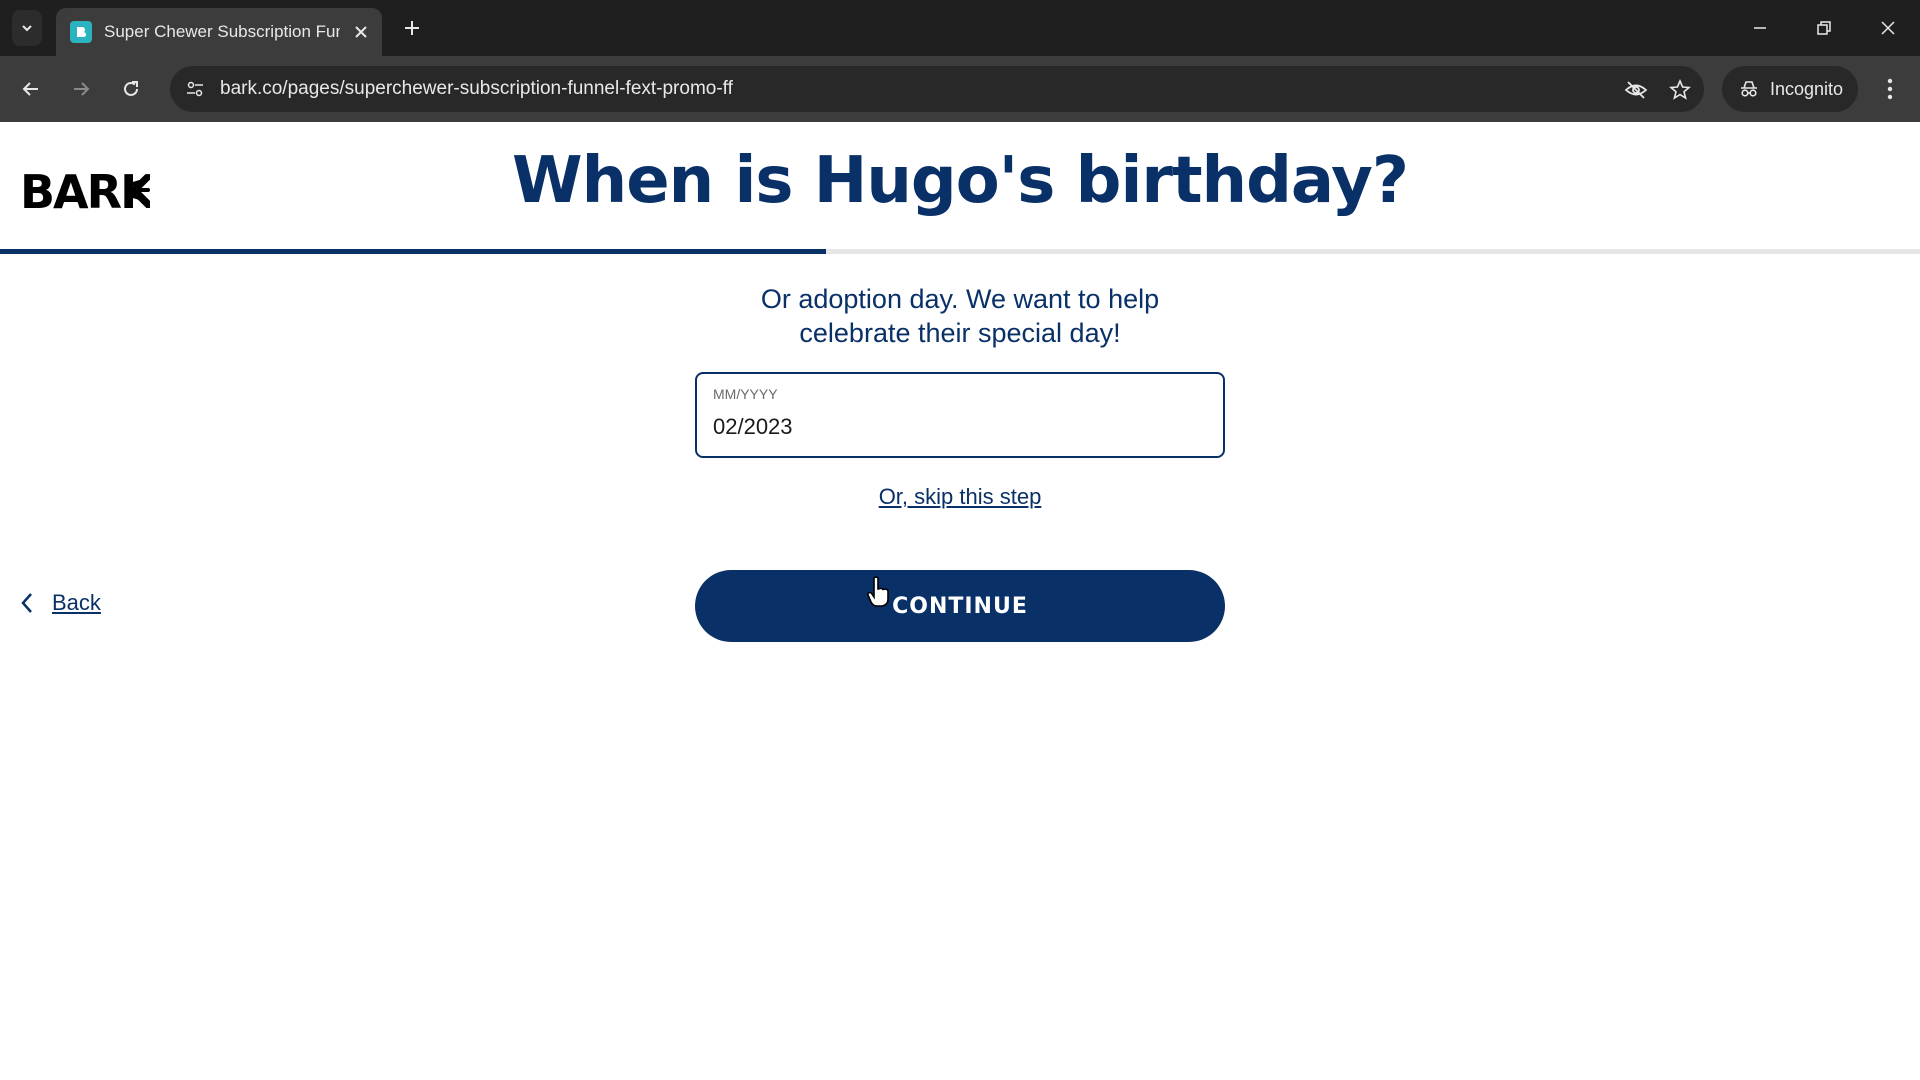 The width and height of the screenshot is (1920, 1080). I want to click on back-nav-button, so click(31, 89).